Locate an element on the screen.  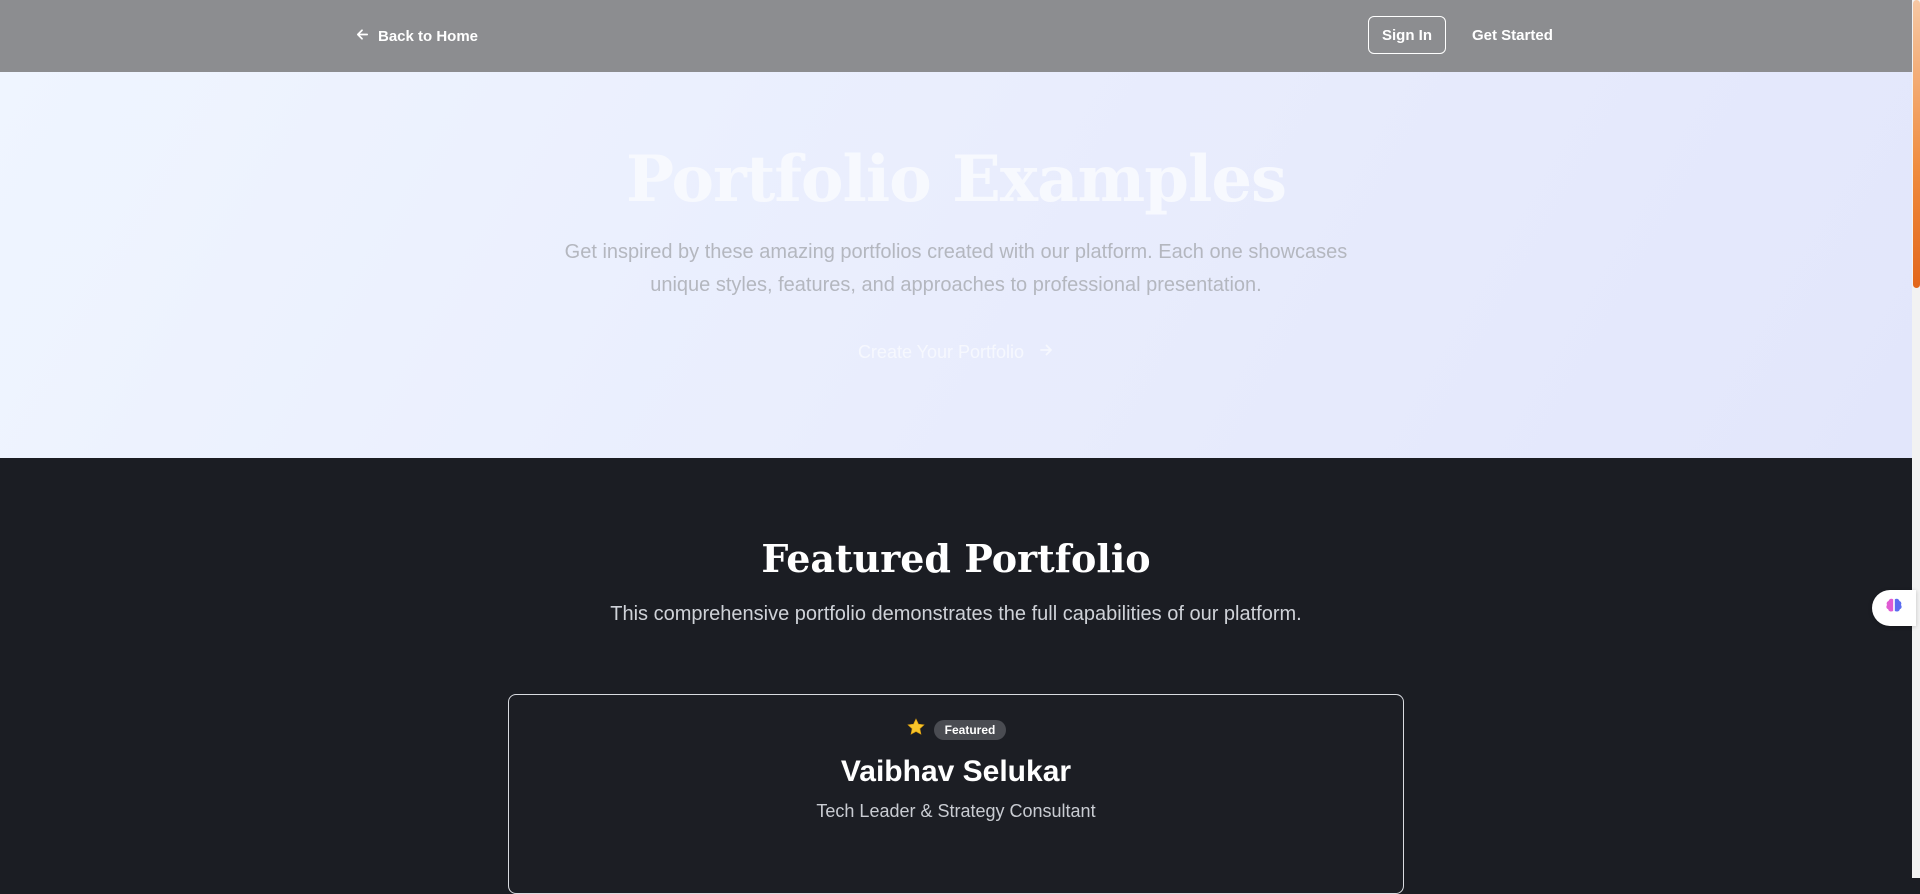
brain-icon is located at coordinates (1894, 608).